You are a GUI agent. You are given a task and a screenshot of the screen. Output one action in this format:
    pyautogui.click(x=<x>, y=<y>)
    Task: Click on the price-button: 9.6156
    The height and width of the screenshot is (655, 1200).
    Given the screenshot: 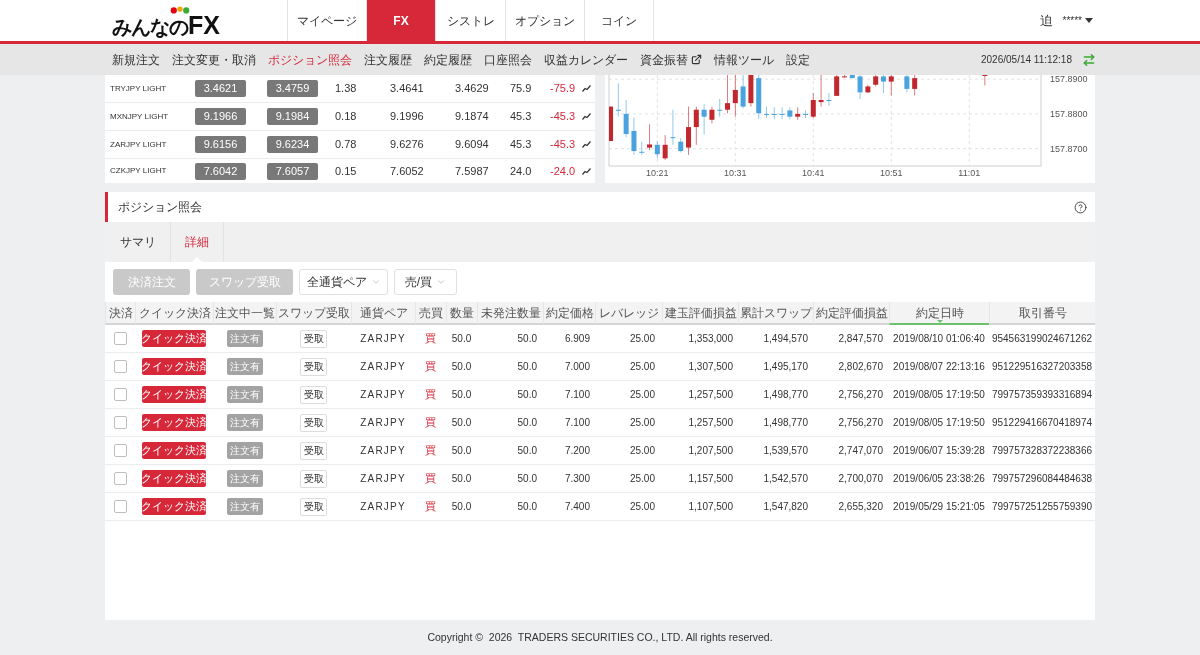 What is the action you would take?
    pyautogui.click(x=220, y=144)
    